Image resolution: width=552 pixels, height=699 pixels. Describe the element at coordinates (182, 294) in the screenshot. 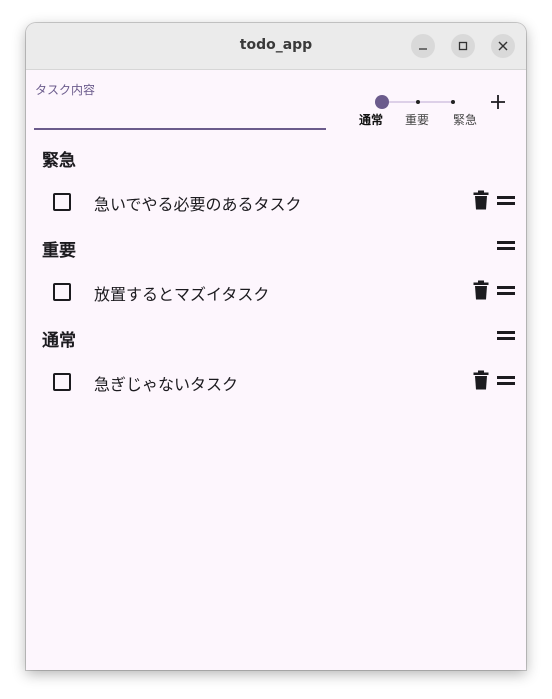

I see `task-text: 放置するとマズイタスク` at that location.